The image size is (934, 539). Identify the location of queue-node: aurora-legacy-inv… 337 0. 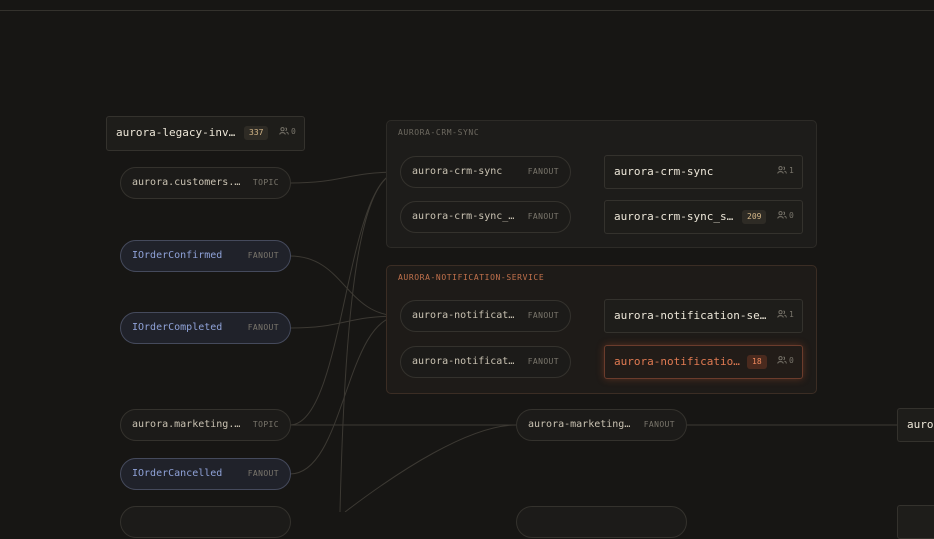
(205, 133).